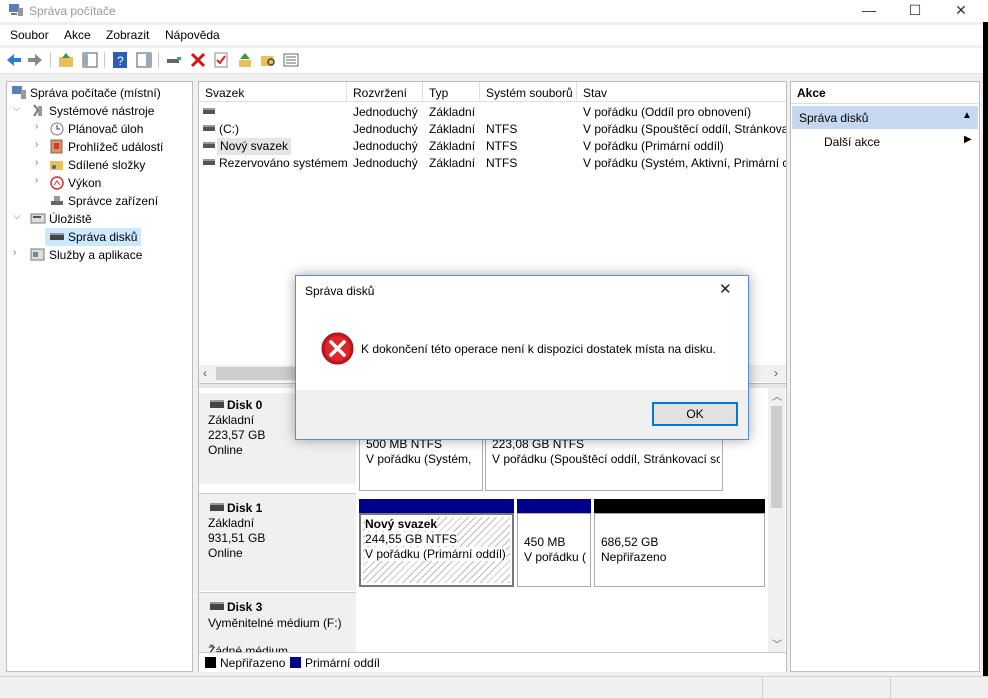 The height and width of the screenshot is (698, 988). Describe the element at coordinates (436, 506) in the screenshot. I see `primary-partition-bar` at that location.